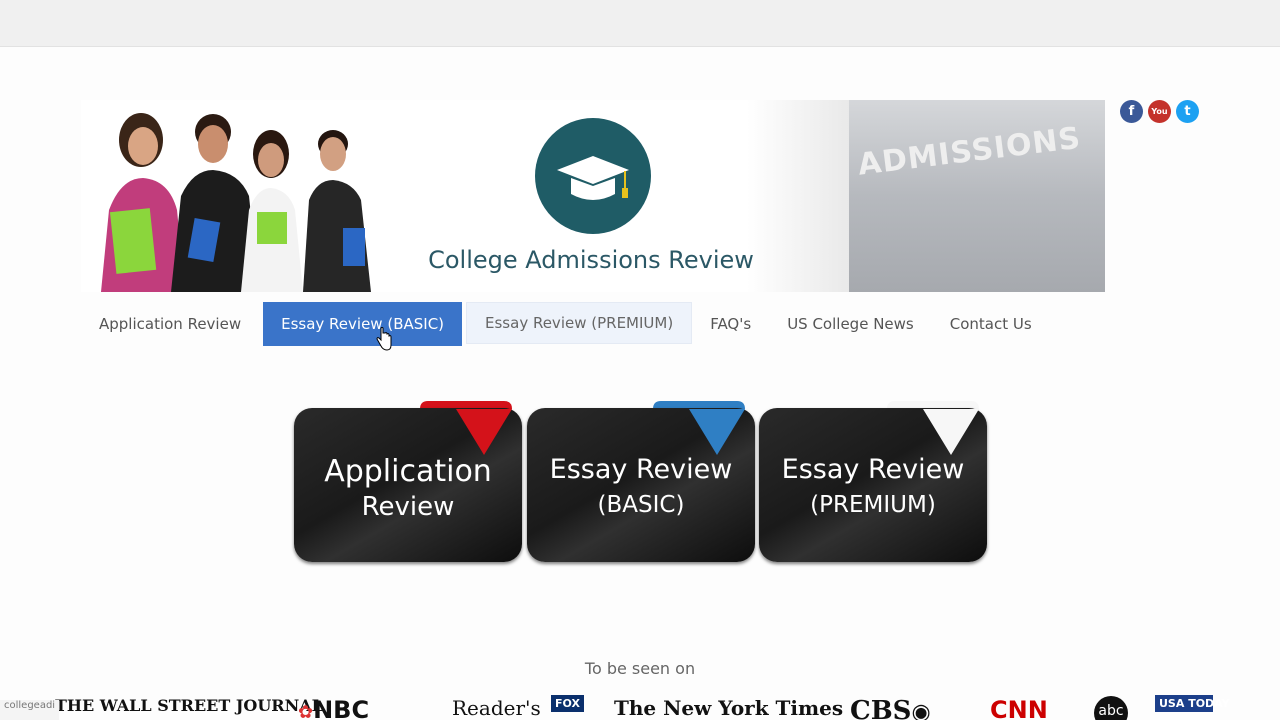 This screenshot has height=720, width=1280. Describe the element at coordinates (333, 708) in the screenshot. I see `nbc-logo: ✿NBC` at that location.